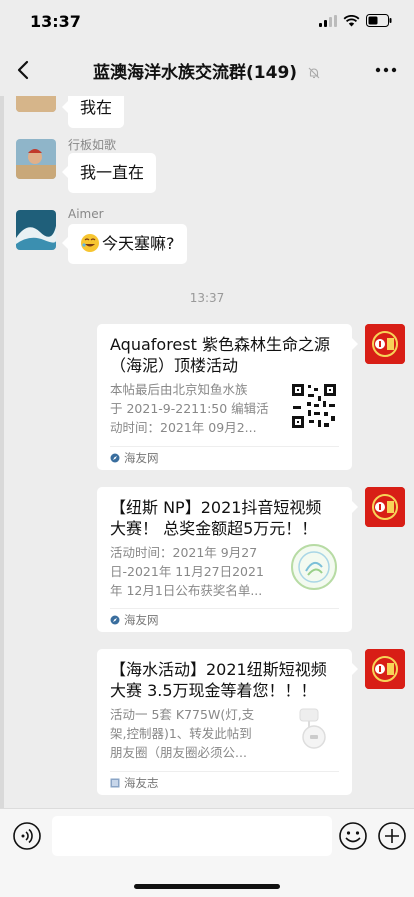  Describe the element at coordinates (216, 518) in the screenshot. I see `card-title: 【纽斯 NP】2021抖音短视频 大赛！ 总奖金额超5万元！！` at that location.